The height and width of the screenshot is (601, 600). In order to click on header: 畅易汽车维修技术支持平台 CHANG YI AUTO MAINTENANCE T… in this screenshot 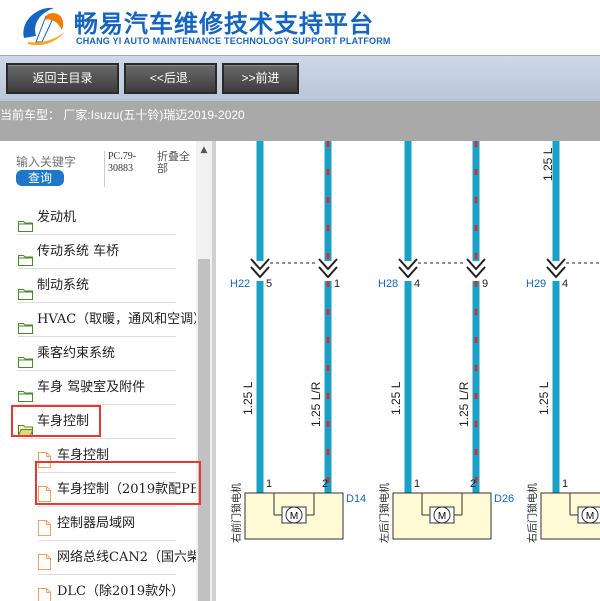, I will do `click(300, 27)`.